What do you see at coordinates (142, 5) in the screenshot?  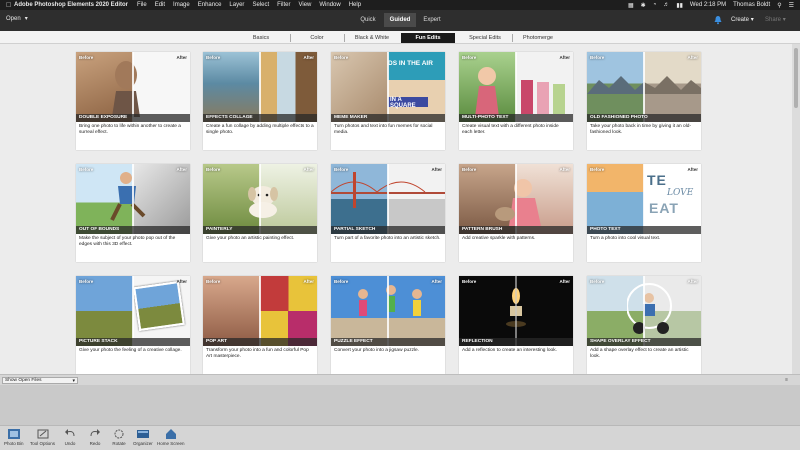 I see `menu-file: File` at bounding box center [142, 5].